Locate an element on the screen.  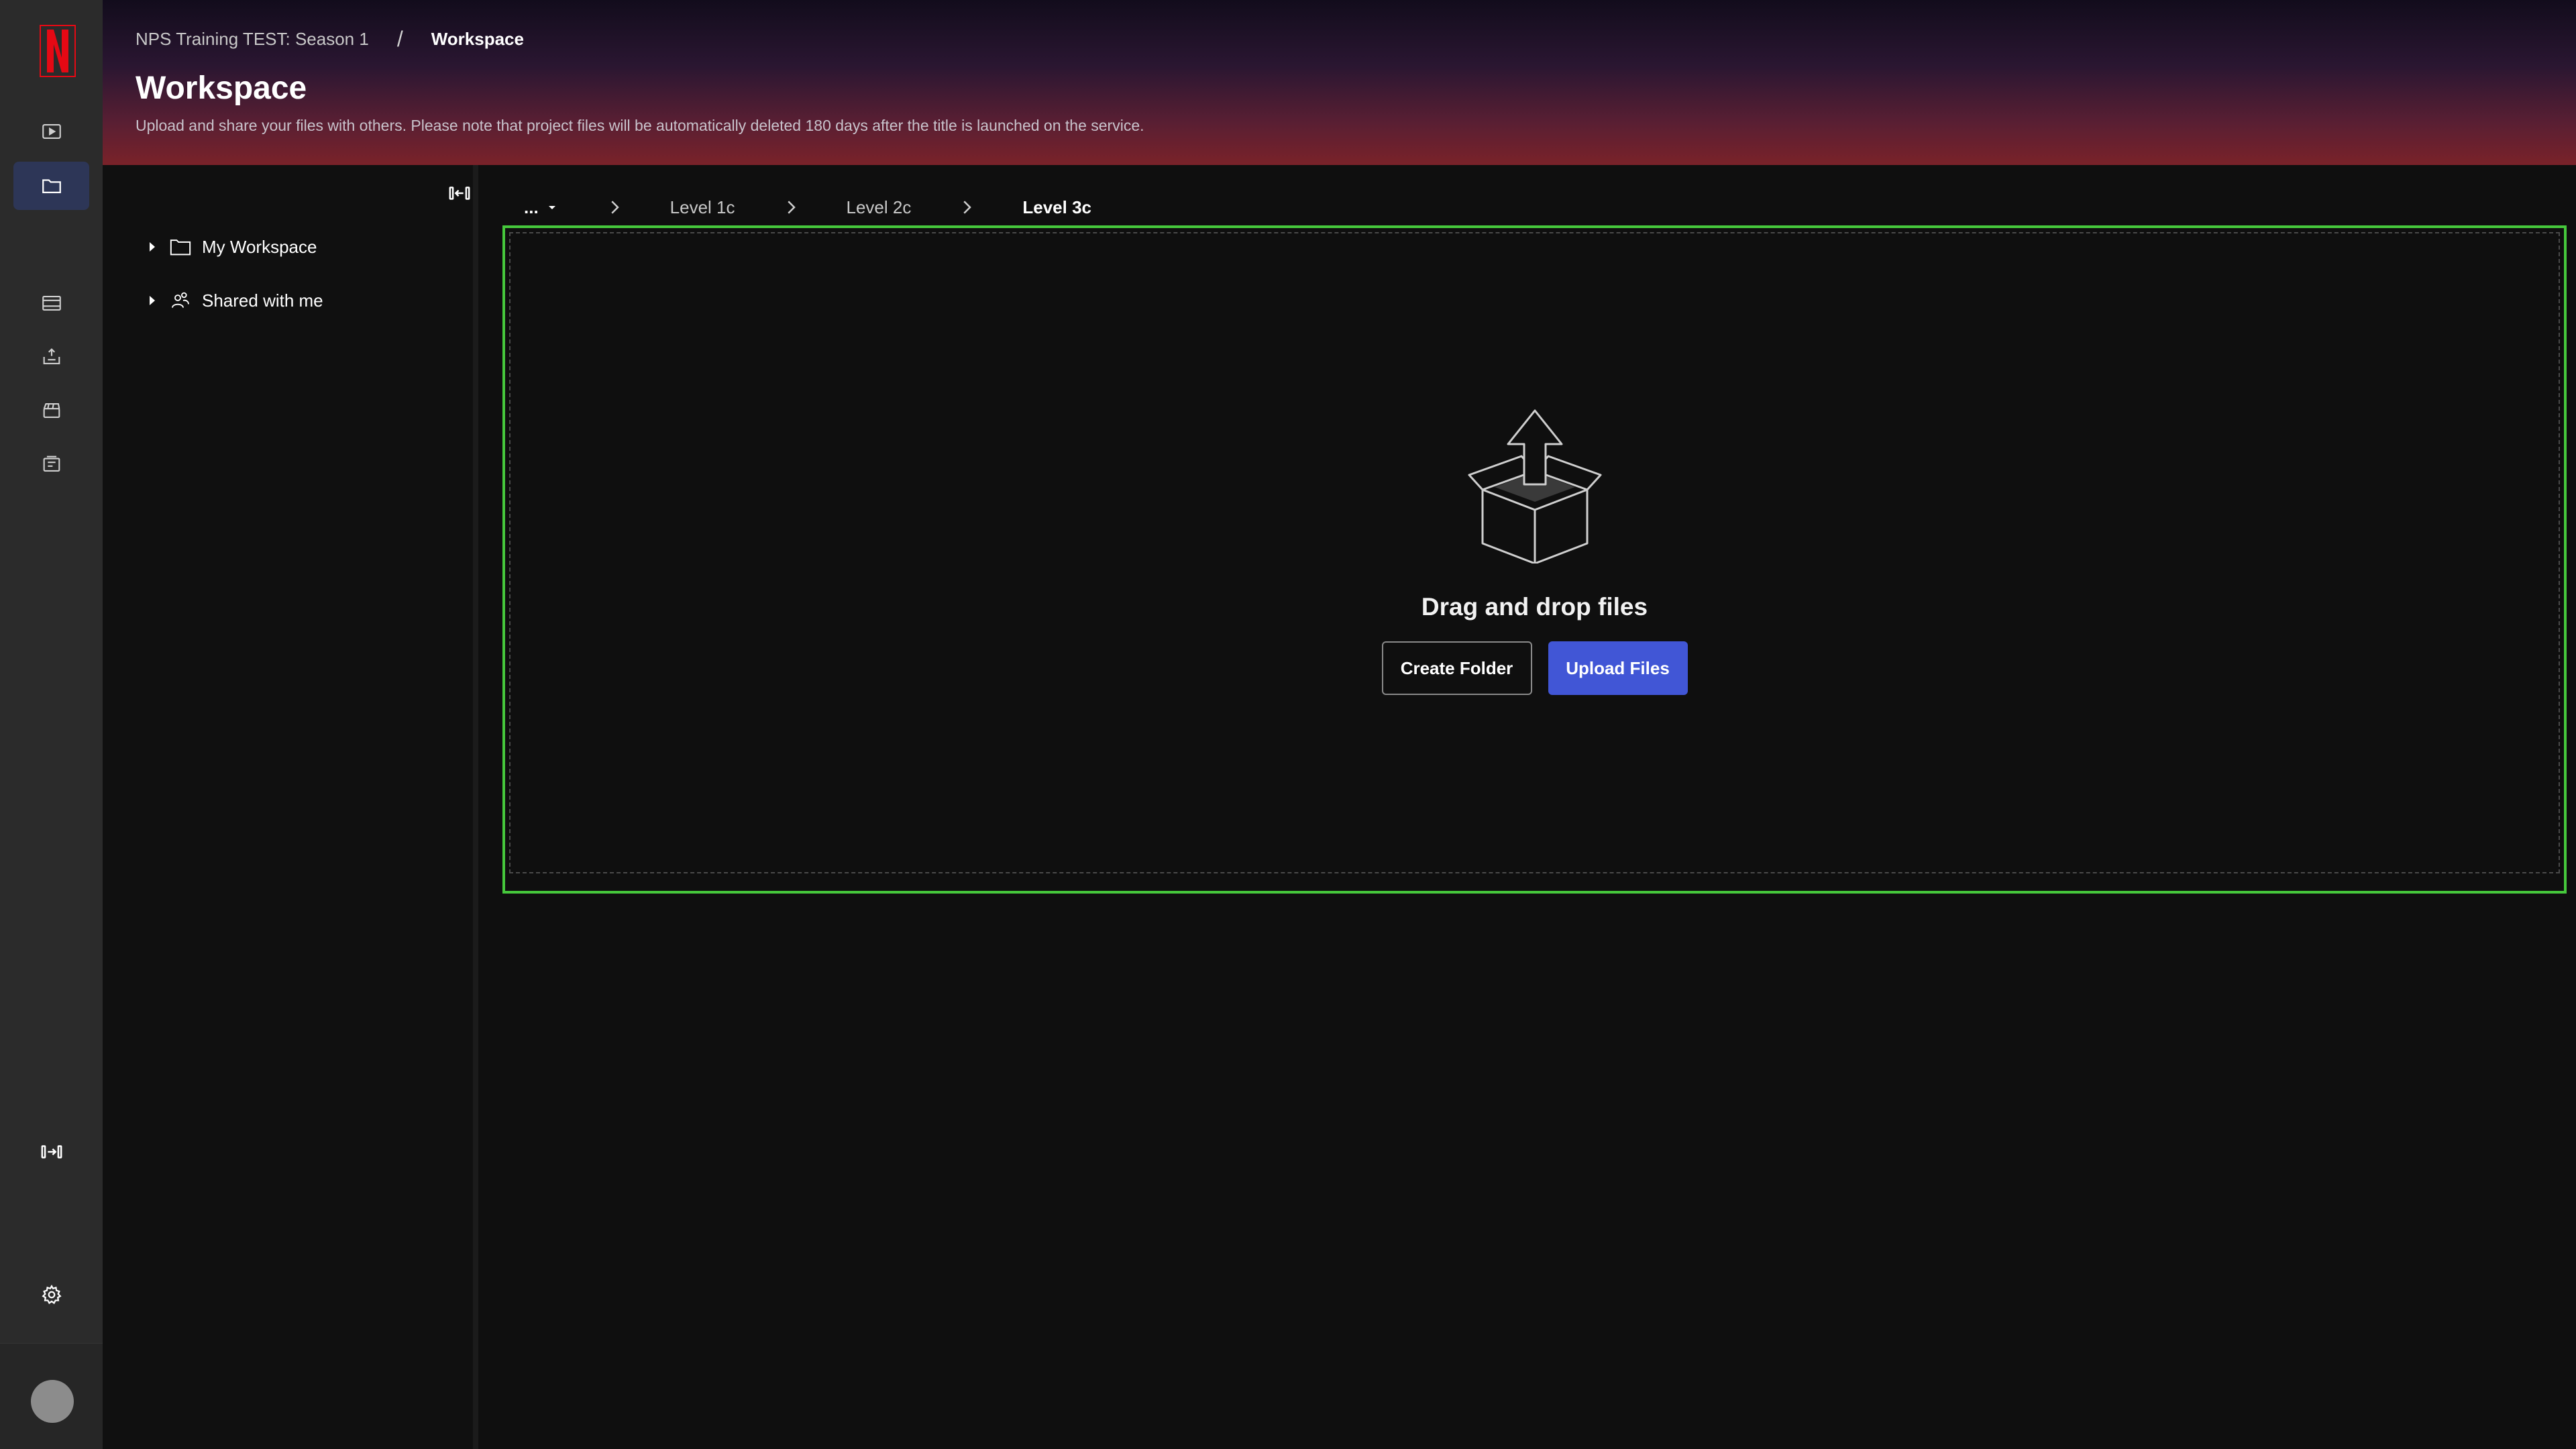
breadcrumb-parent-link: NPS Training TEST: Season 1 is located at coordinates (252, 39).